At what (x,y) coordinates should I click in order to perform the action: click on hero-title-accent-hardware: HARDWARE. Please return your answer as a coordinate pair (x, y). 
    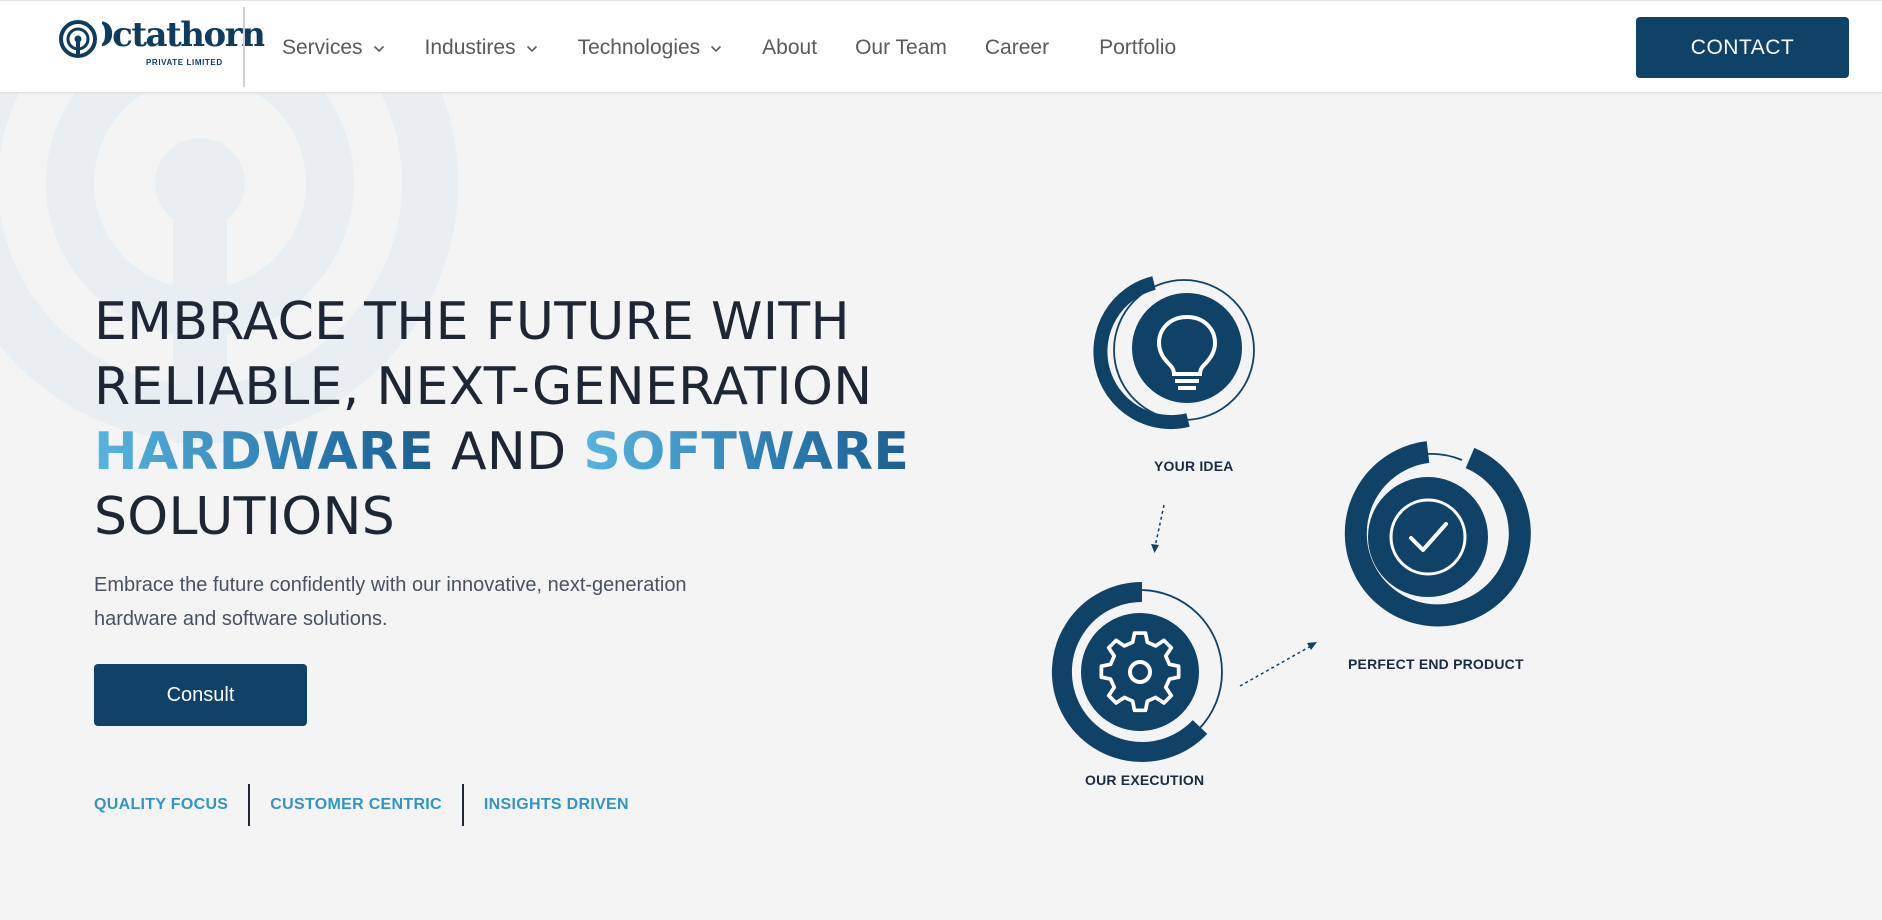
    Looking at the image, I should click on (264, 452).